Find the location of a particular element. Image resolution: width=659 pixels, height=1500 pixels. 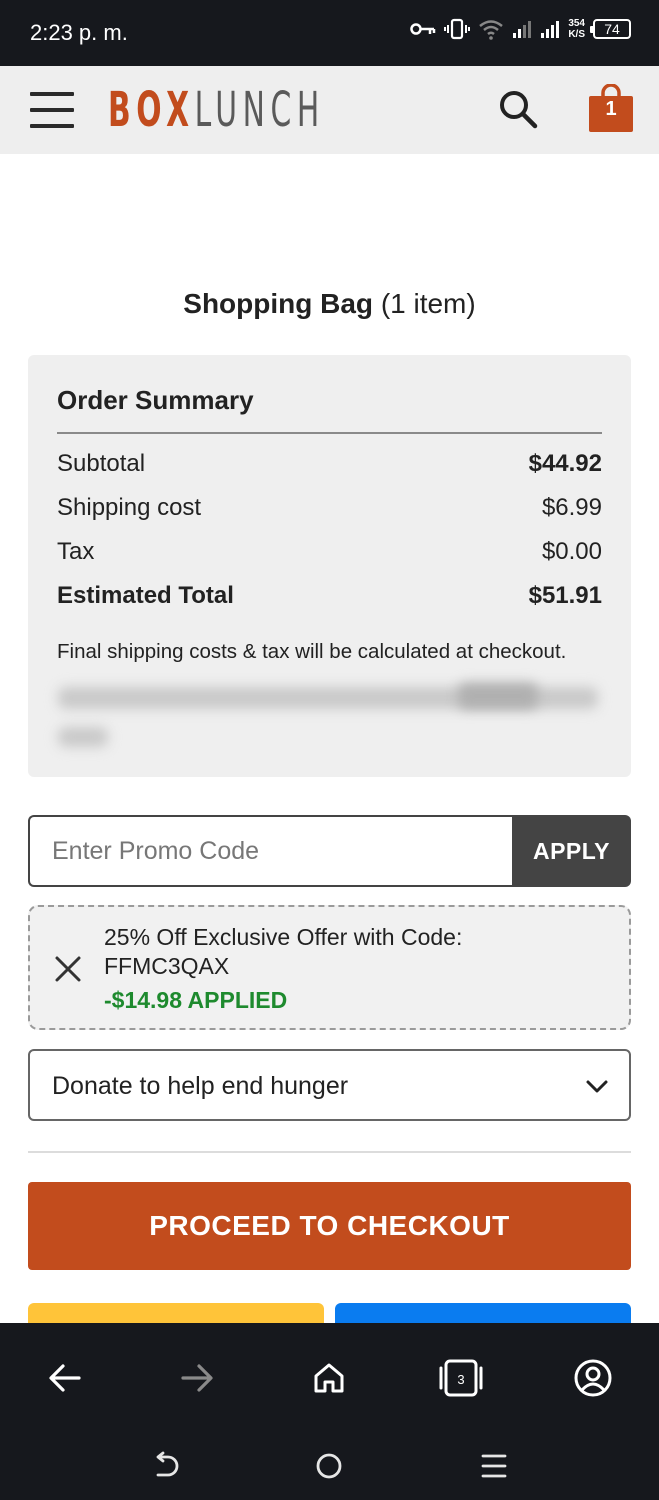

shipping-label: Shipping cost is located at coordinates (129, 507).